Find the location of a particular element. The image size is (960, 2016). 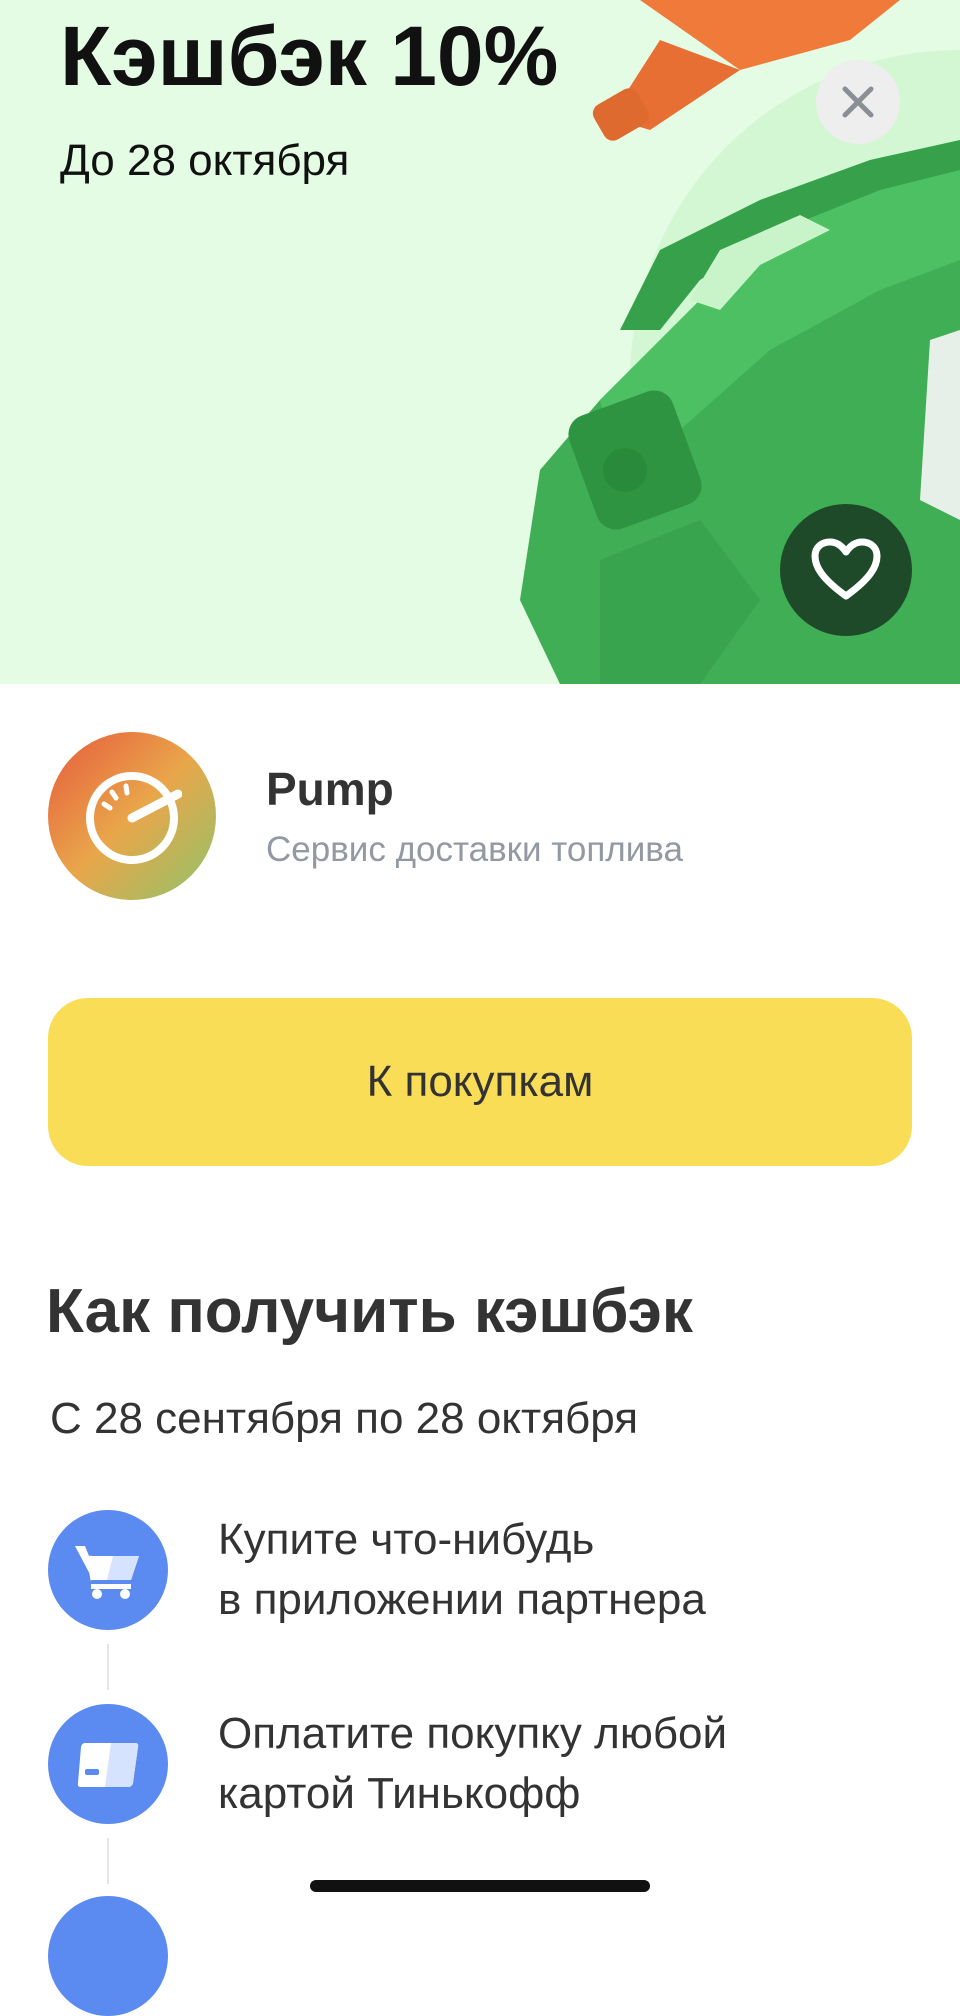

step-text-line: Оплатите покупку любой is located at coordinates (473, 1733).